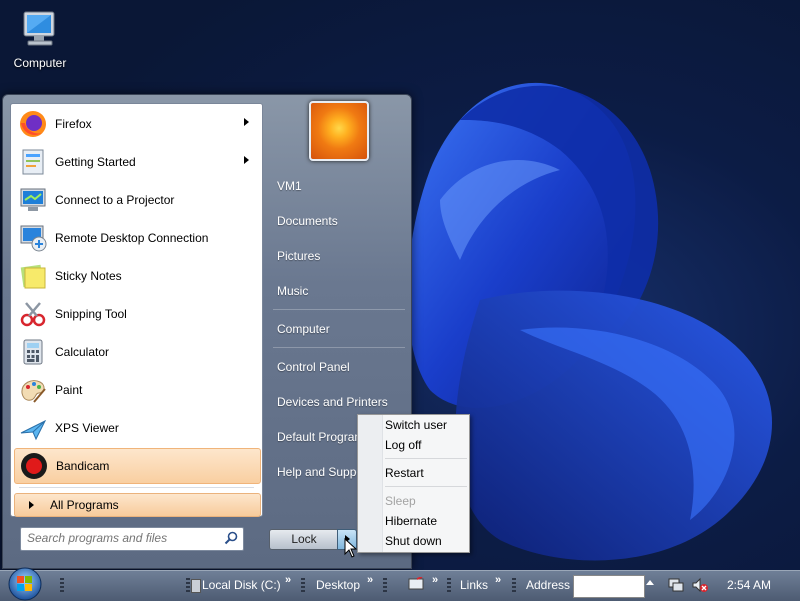  What do you see at coordinates (426, 541) in the screenshot?
I see `menu-item-shut-down: Shut down` at bounding box center [426, 541].